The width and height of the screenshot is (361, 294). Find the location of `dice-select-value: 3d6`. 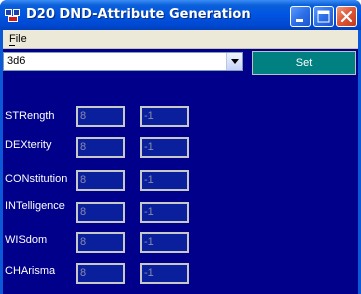

dice-select-value: 3d6 is located at coordinates (16, 61).